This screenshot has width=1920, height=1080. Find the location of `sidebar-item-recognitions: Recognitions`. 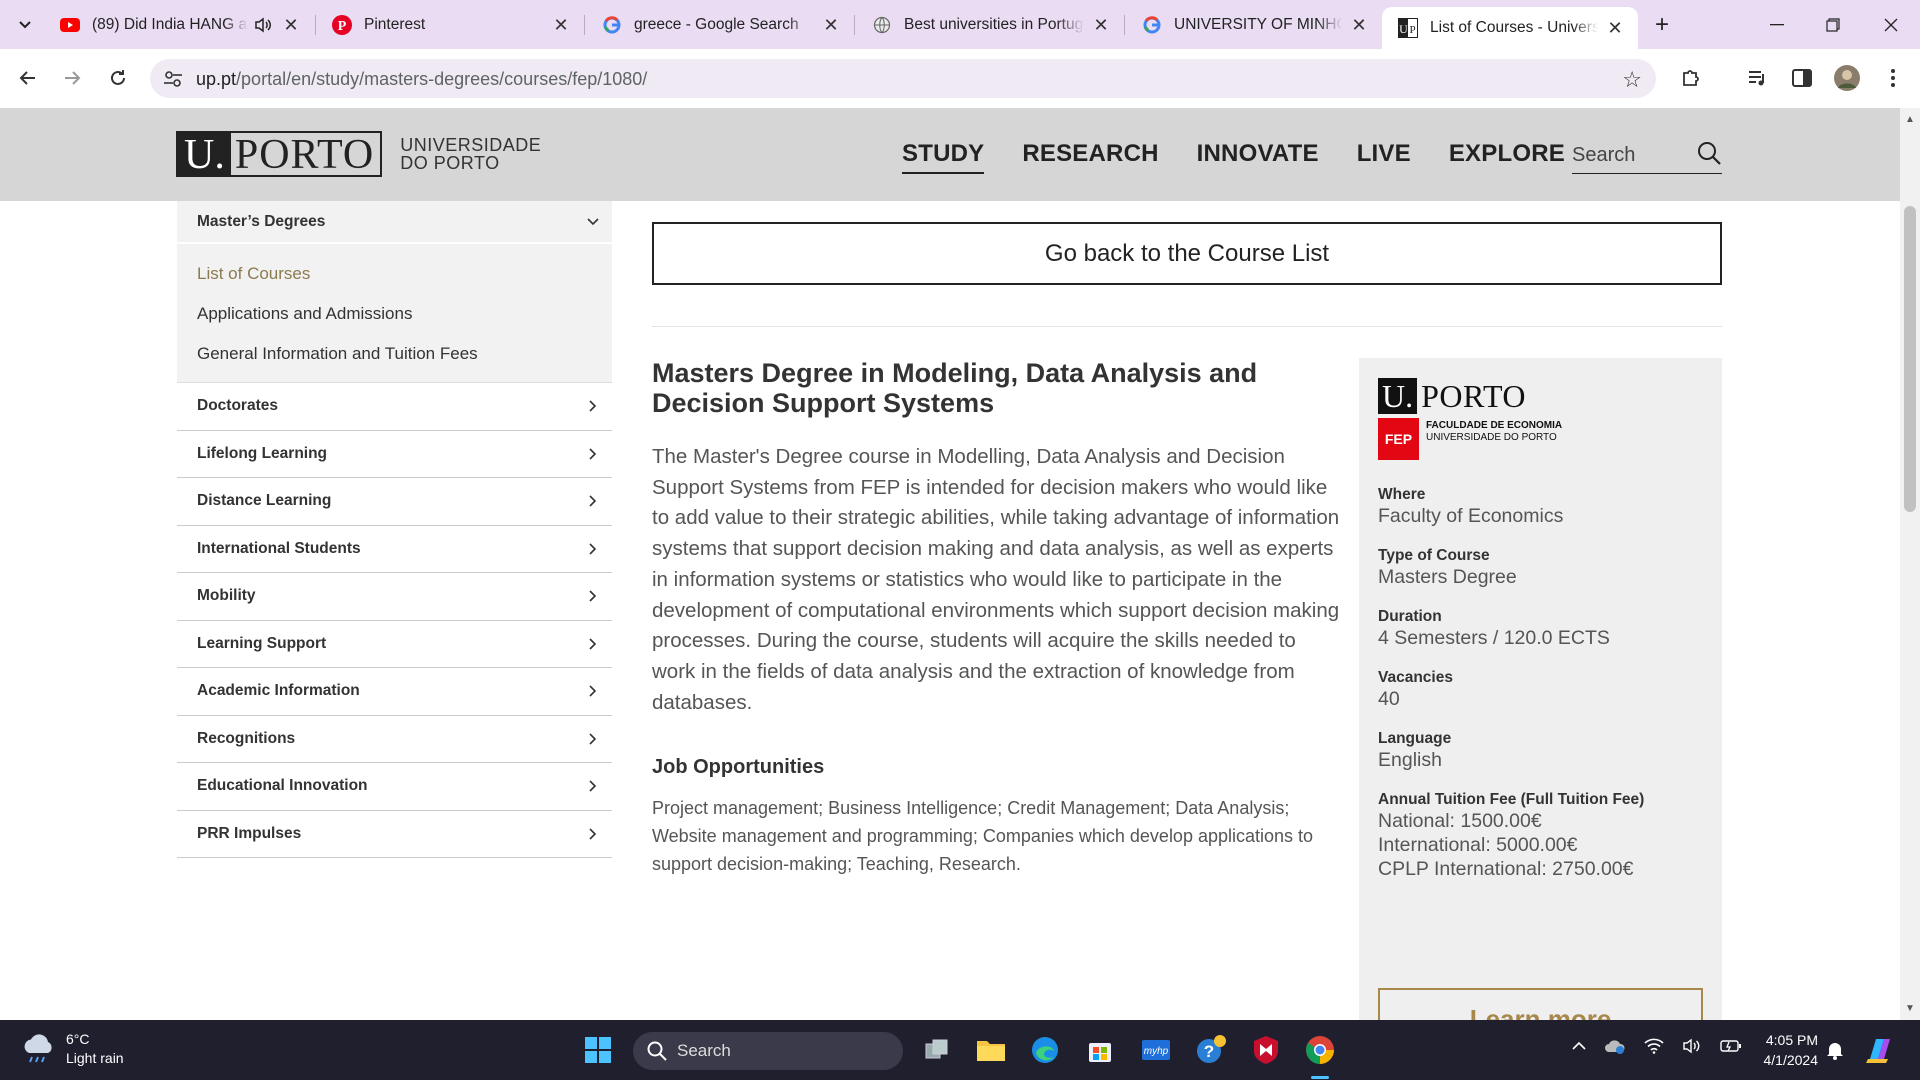

sidebar-item-recognitions: Recognitions is located at coordinates (394, 739).